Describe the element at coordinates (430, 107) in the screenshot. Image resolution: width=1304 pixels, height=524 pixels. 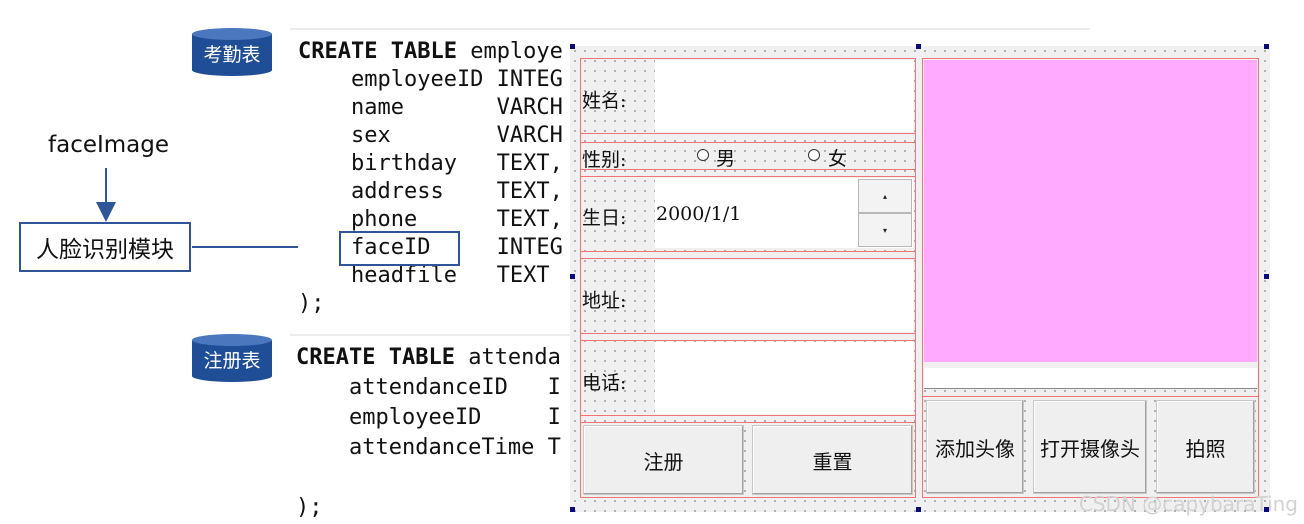
I see `code-line: name VARCH` at that location.